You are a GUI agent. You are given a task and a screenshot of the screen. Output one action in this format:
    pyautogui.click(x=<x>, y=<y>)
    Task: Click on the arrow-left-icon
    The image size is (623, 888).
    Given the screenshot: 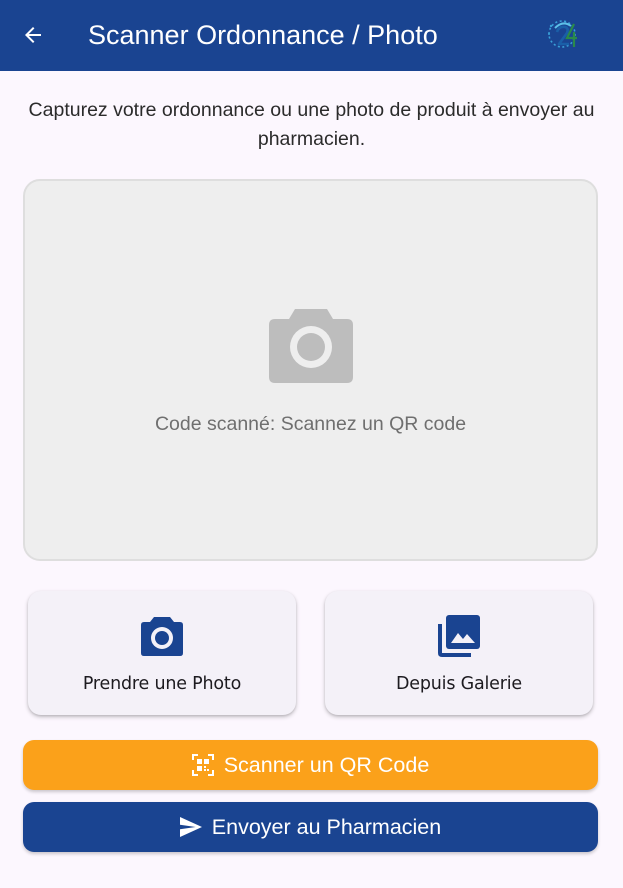 What is the action you would take?
    pyautogui.click(x=33, y=35)
    